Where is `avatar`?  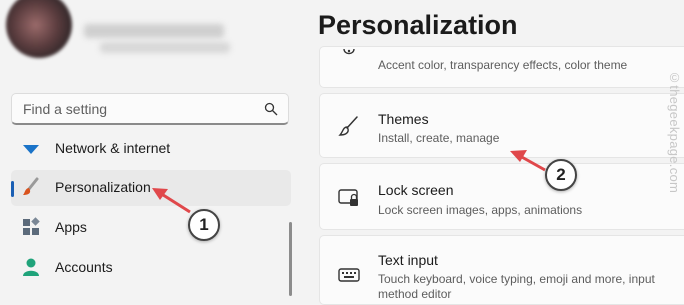
avatar is located at coordinates (39, 29).